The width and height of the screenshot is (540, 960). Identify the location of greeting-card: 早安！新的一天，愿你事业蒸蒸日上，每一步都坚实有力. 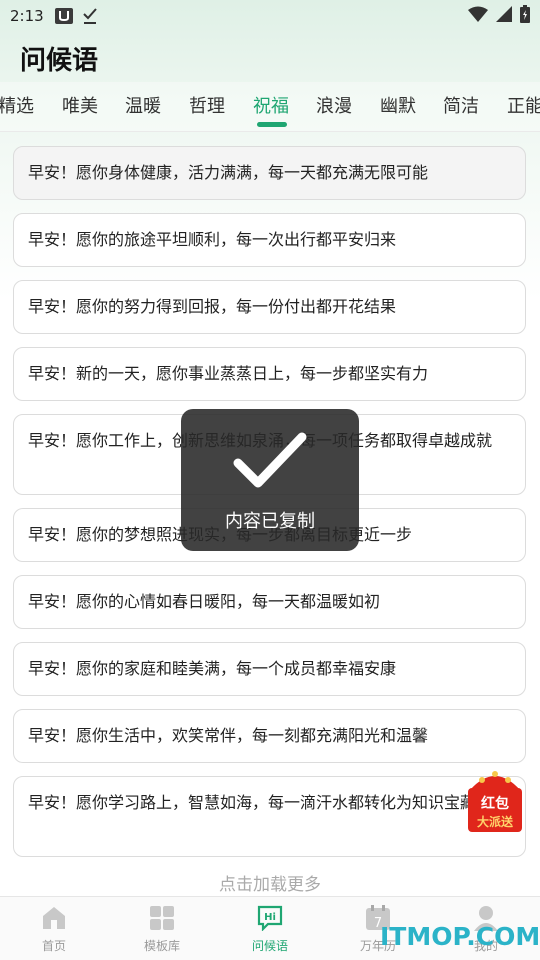
(269, 374).